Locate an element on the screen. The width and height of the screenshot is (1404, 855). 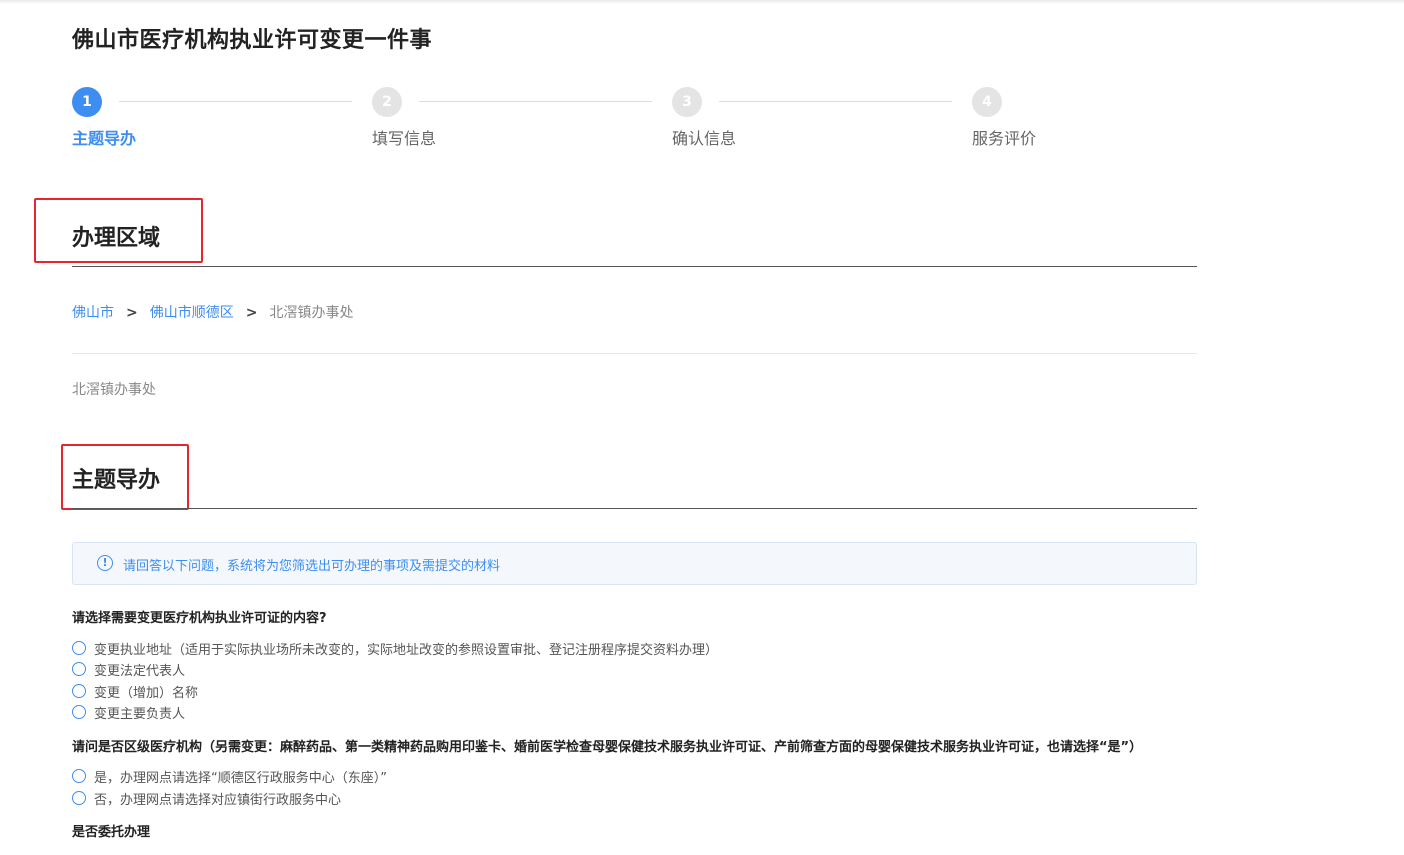
step-label: 确认信息 is located at coordinates (704, 138).